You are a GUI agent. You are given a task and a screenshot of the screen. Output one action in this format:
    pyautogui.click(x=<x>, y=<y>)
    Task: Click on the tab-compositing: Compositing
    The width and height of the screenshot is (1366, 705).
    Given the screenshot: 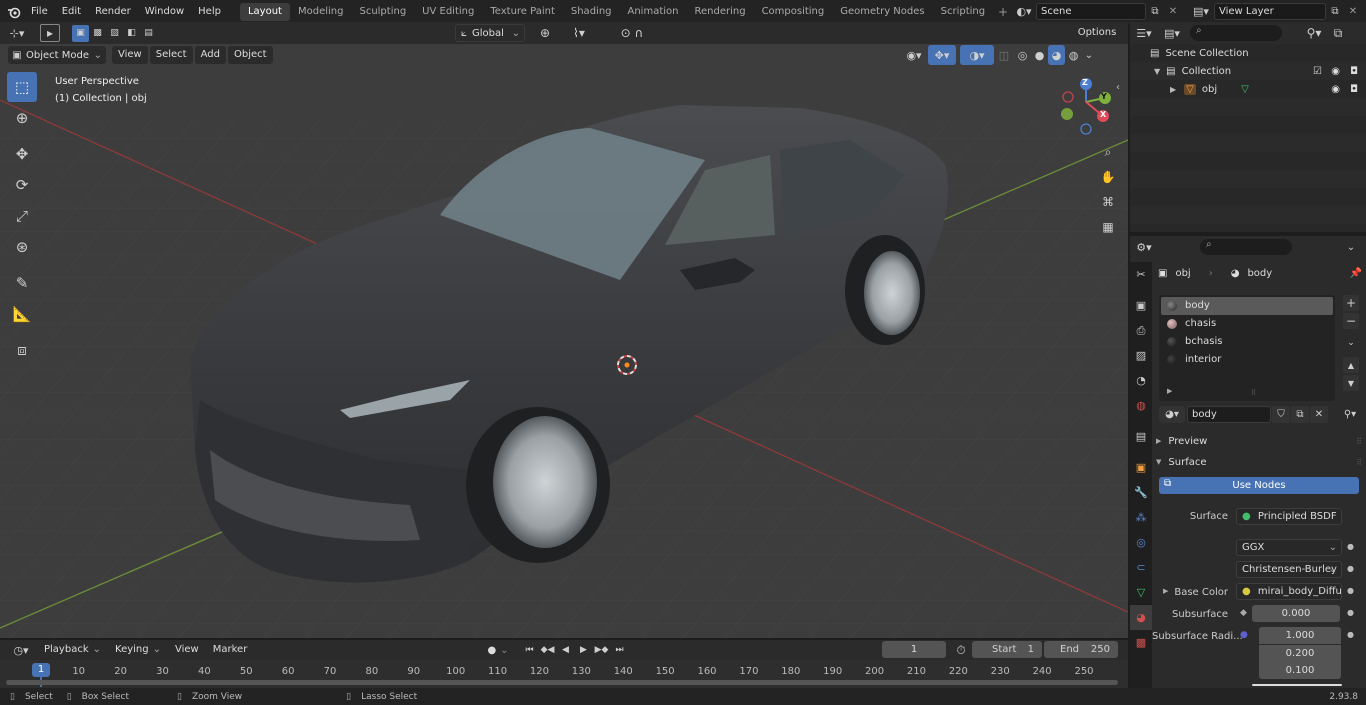 What is the action you would take?
    pyautogui.click(x=793, y=12)
    